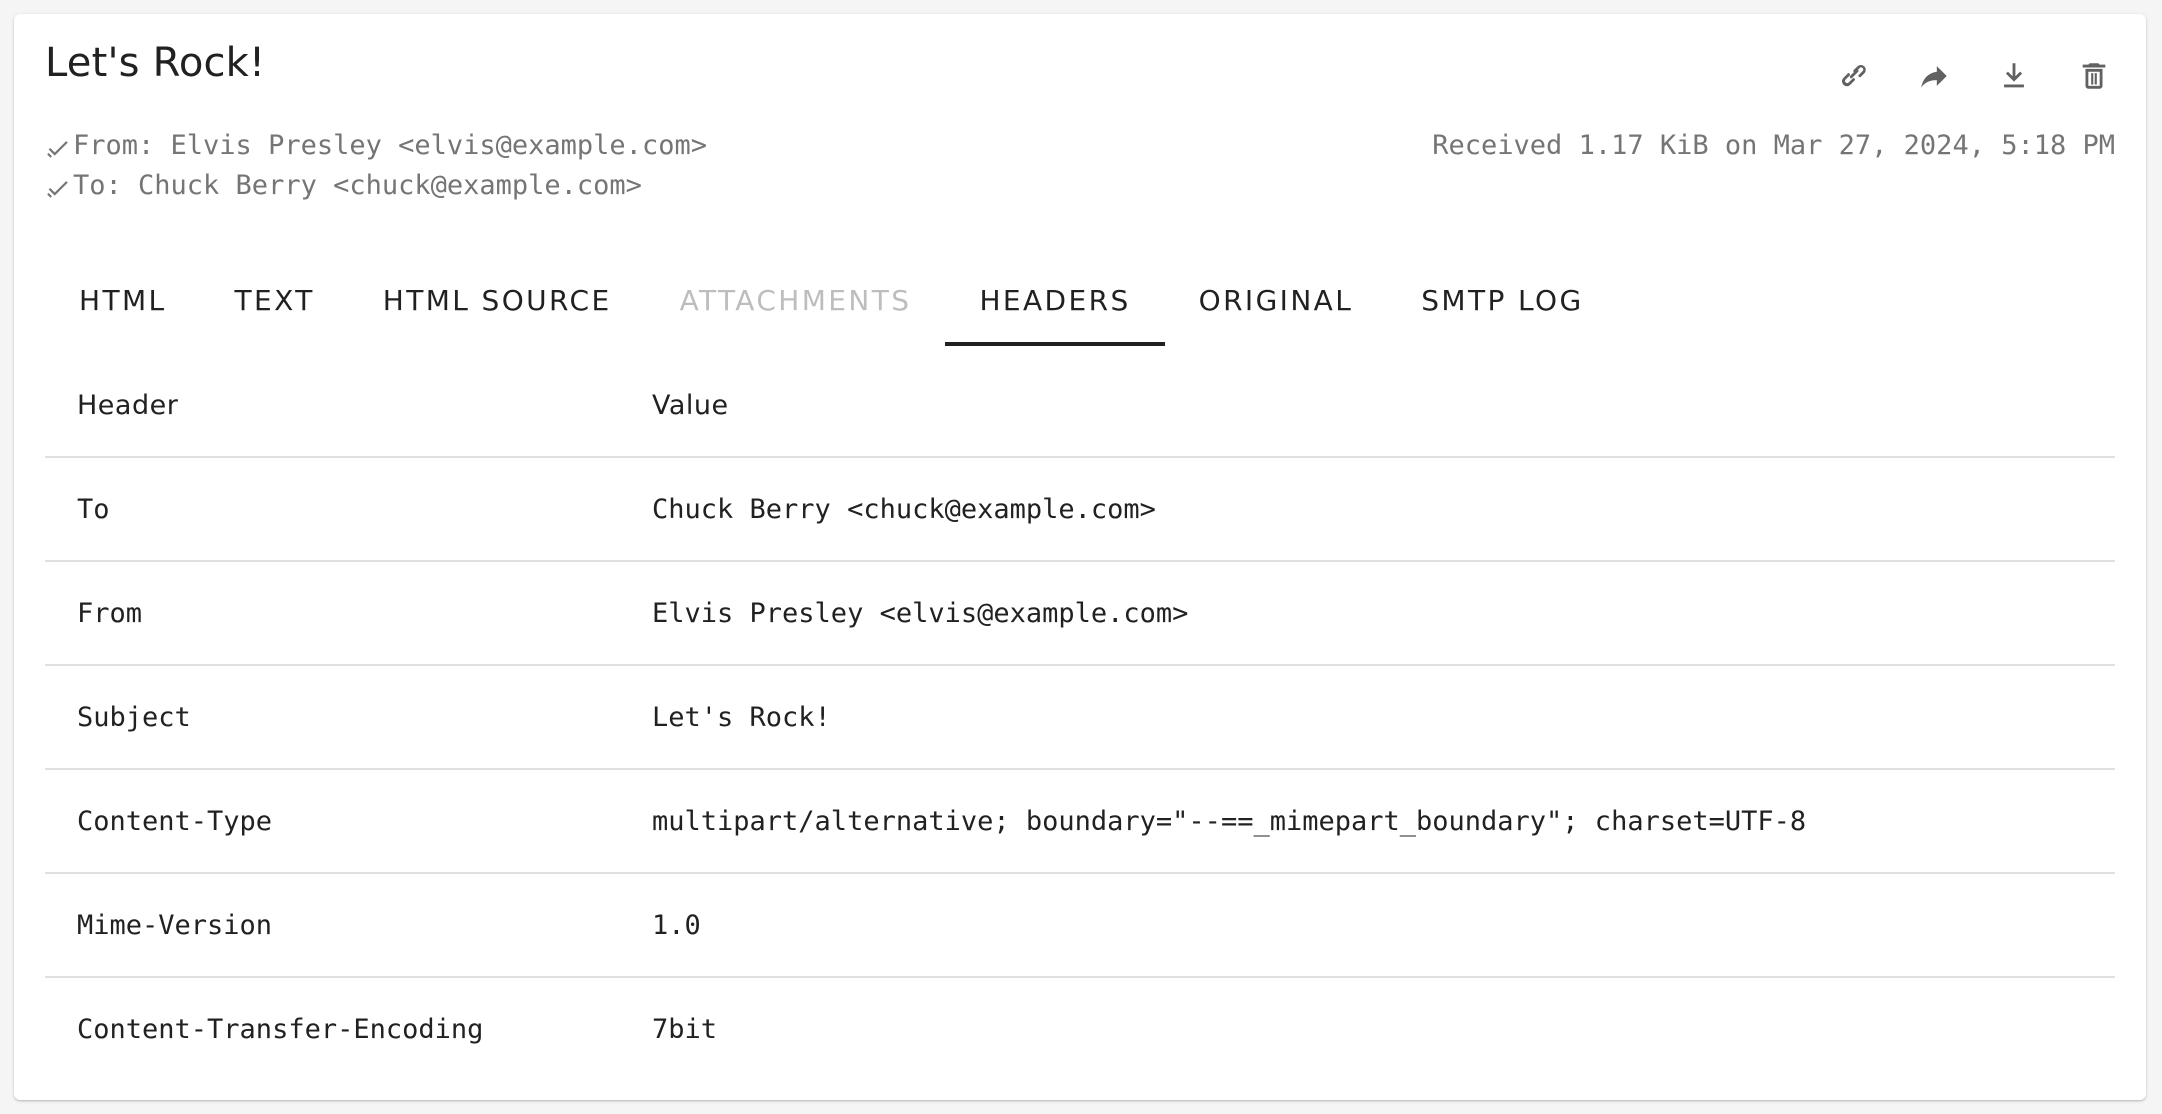  I want to click on tab-smtp-log: SMTP LOG, so click(1502, 300).